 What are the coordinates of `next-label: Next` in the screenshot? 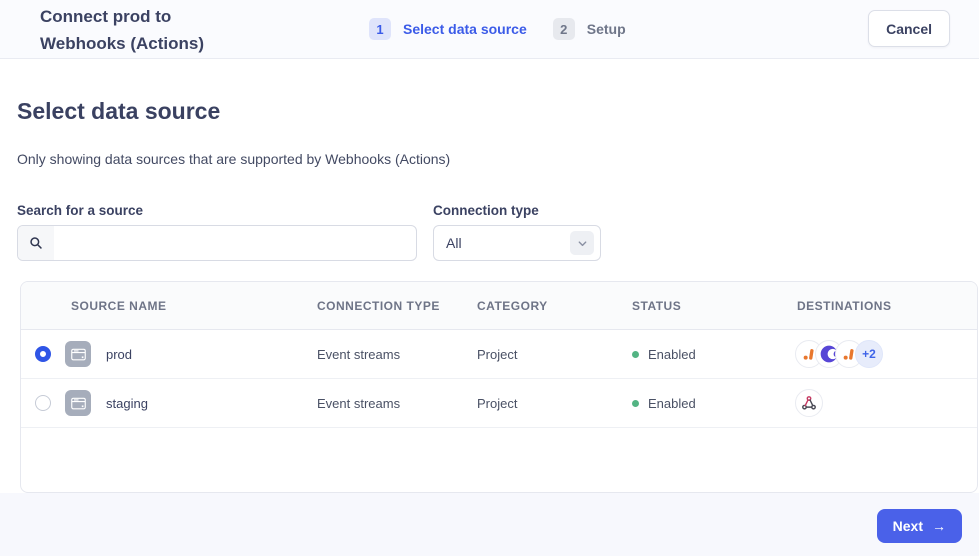 It's located at (907, 526).